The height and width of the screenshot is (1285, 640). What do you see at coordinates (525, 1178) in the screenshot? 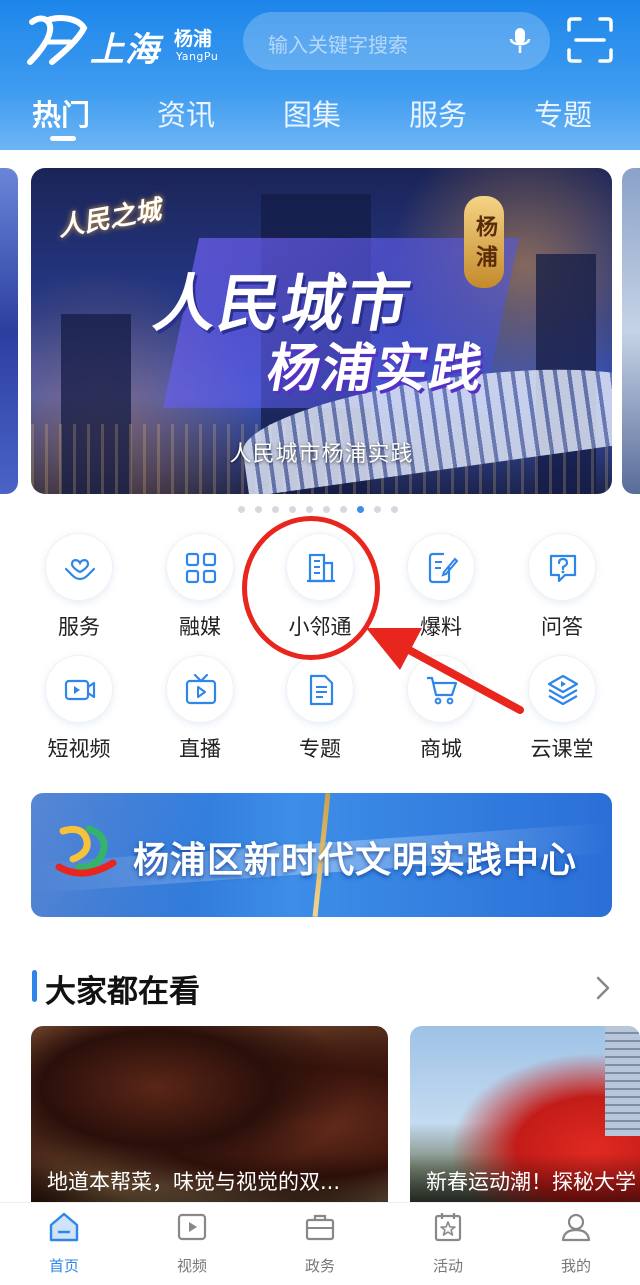
I see `news-card-title: 新春运动潮！探秘大学` at bounding box center [525, 1178].